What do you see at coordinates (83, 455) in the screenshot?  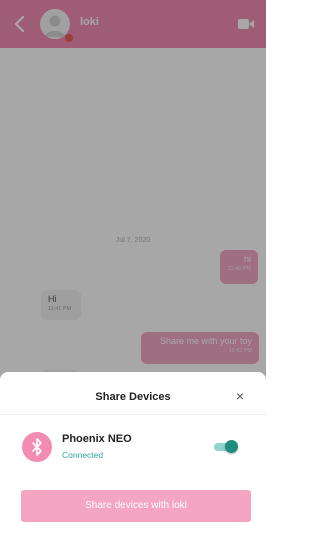 I see `device-status: Connected` at bounding box center [83, 455].